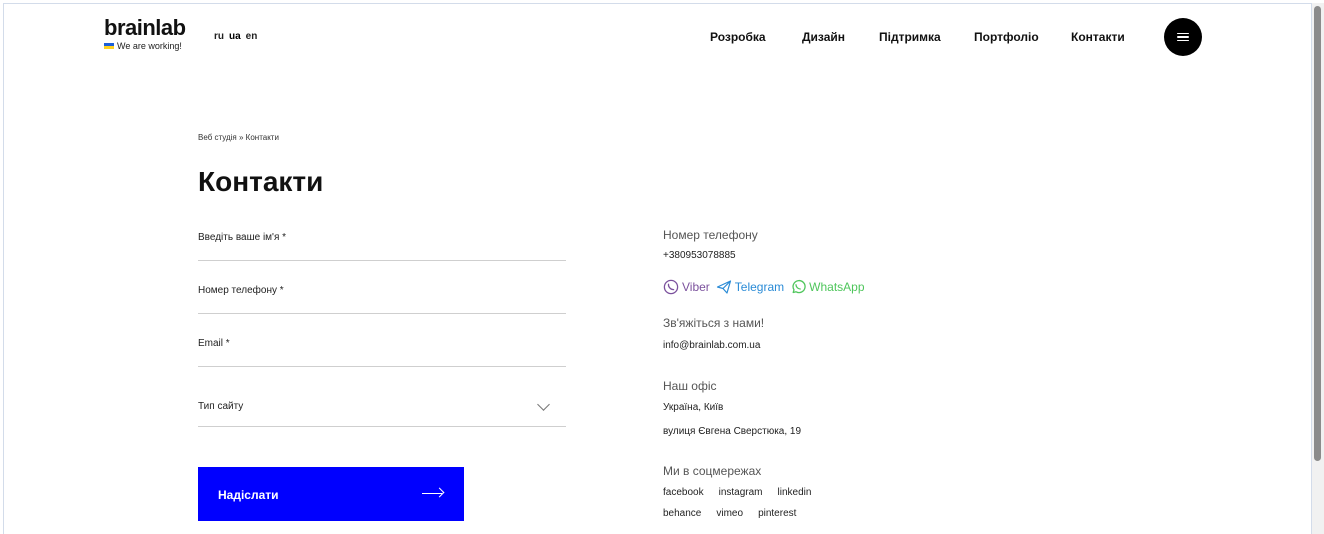 This screenshot has width=1324, height=534. Describe the element at coordinates (823, 37) in the screenshot. I see `nav-design: Дизайн` at that location.